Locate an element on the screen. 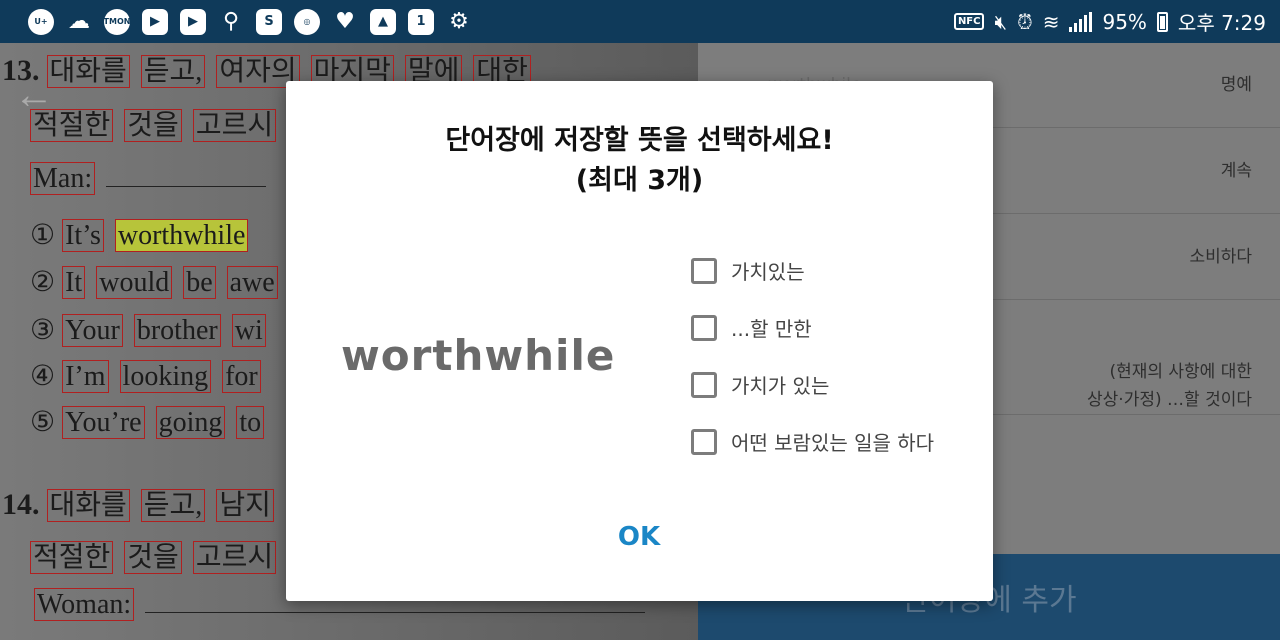  tmon-icon: TMON is located at coordinates (117, 21).